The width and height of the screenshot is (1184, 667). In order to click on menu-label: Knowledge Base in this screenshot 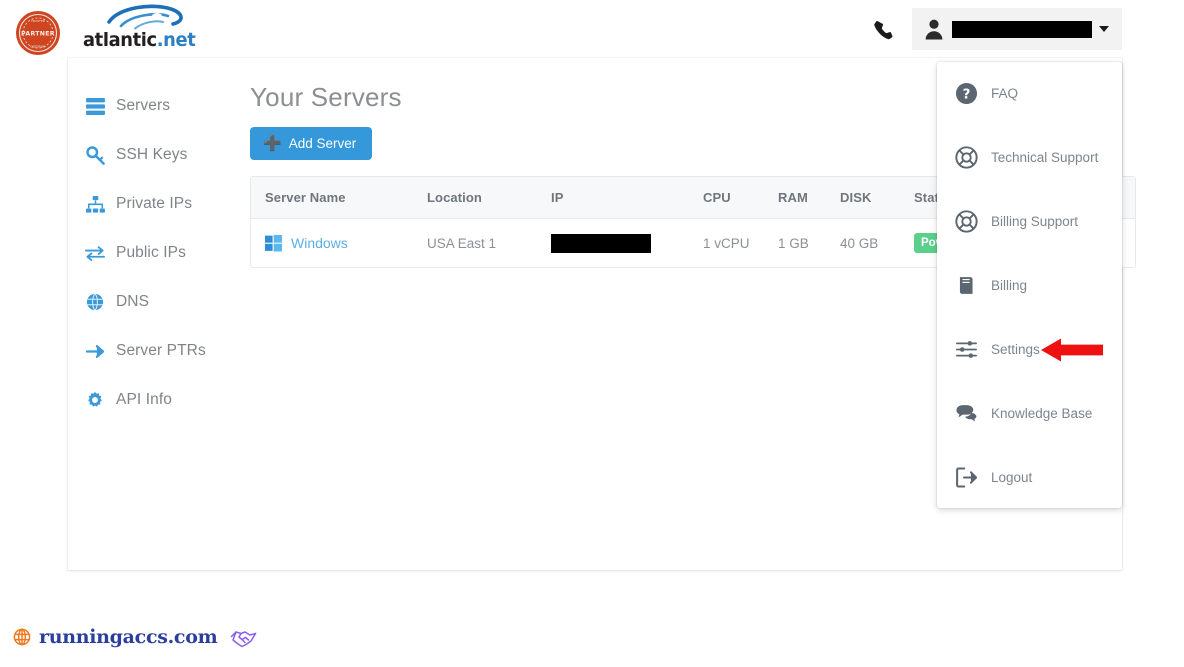, I will do `click(1042, 413)`.